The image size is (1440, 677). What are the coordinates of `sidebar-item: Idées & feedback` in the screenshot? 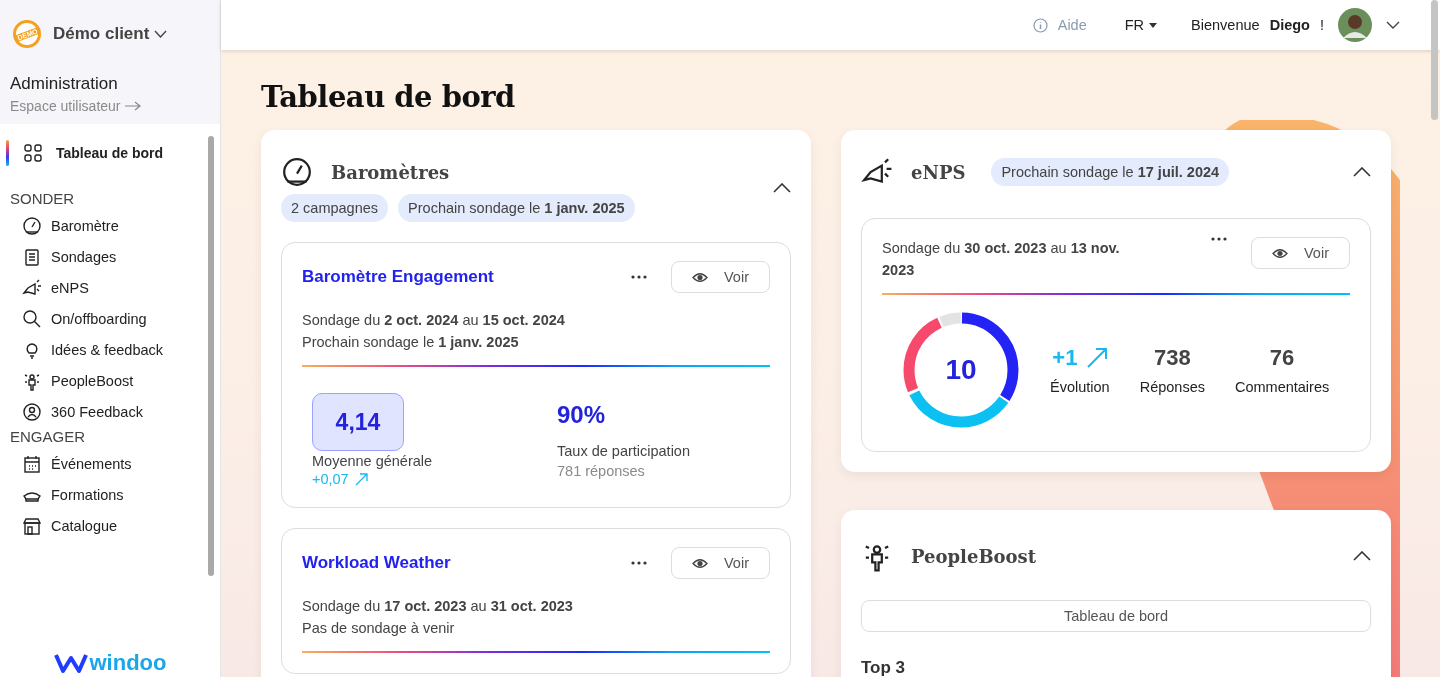 It's located at (110, 350).